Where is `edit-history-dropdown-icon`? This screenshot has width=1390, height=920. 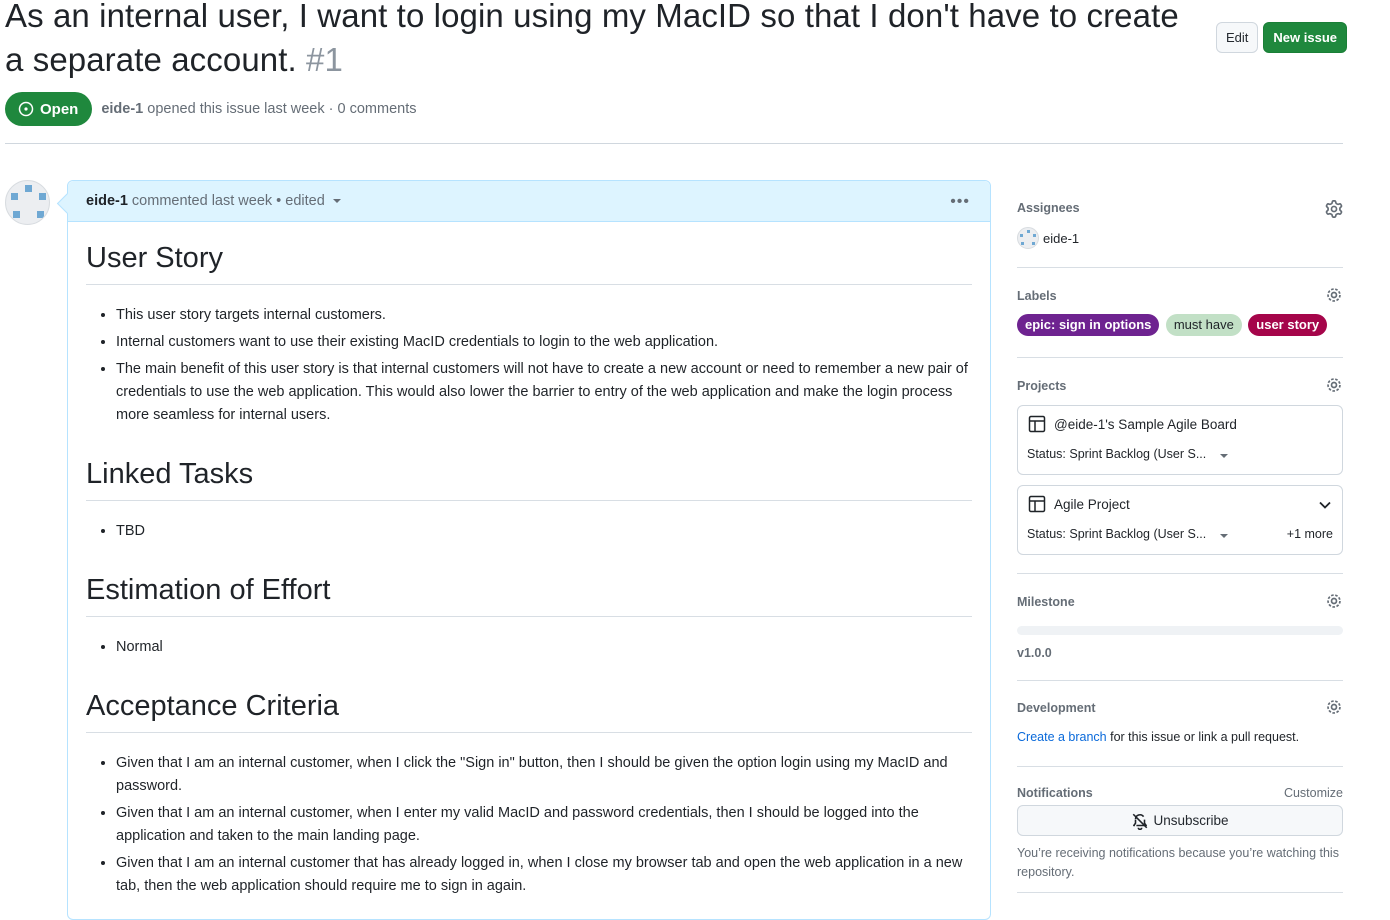
edit-history-dropdown-icon is located at coordinates (336, 201).